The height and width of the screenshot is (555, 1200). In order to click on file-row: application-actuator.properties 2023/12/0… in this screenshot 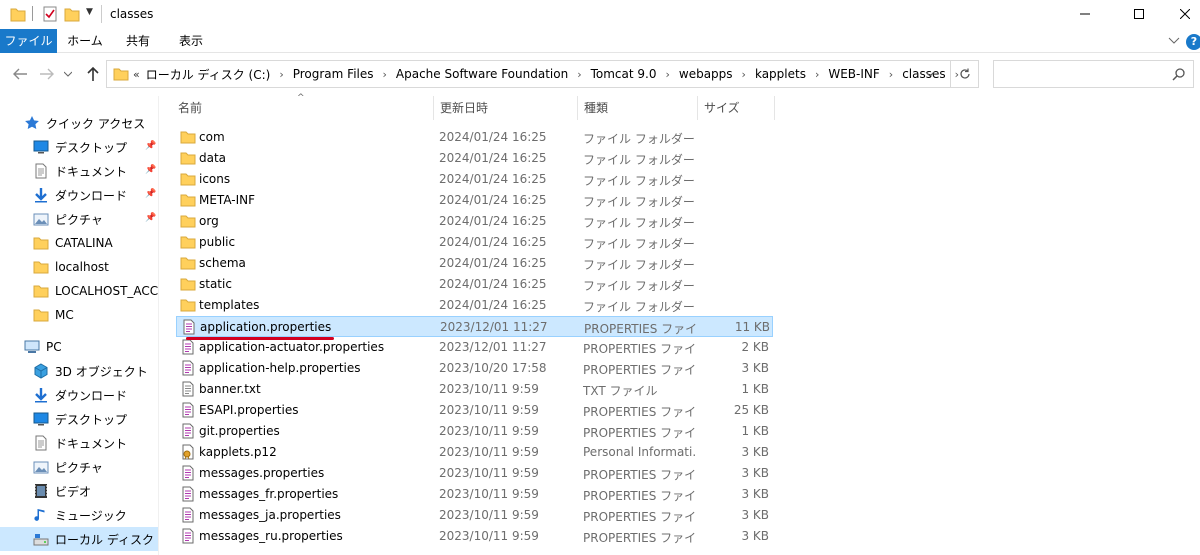, I will do `click(474, 347)`.